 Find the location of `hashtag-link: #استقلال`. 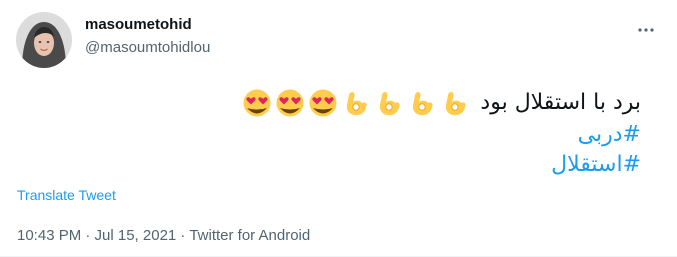

hashtag-link: #استقلال is located at coordinates (341, 165).